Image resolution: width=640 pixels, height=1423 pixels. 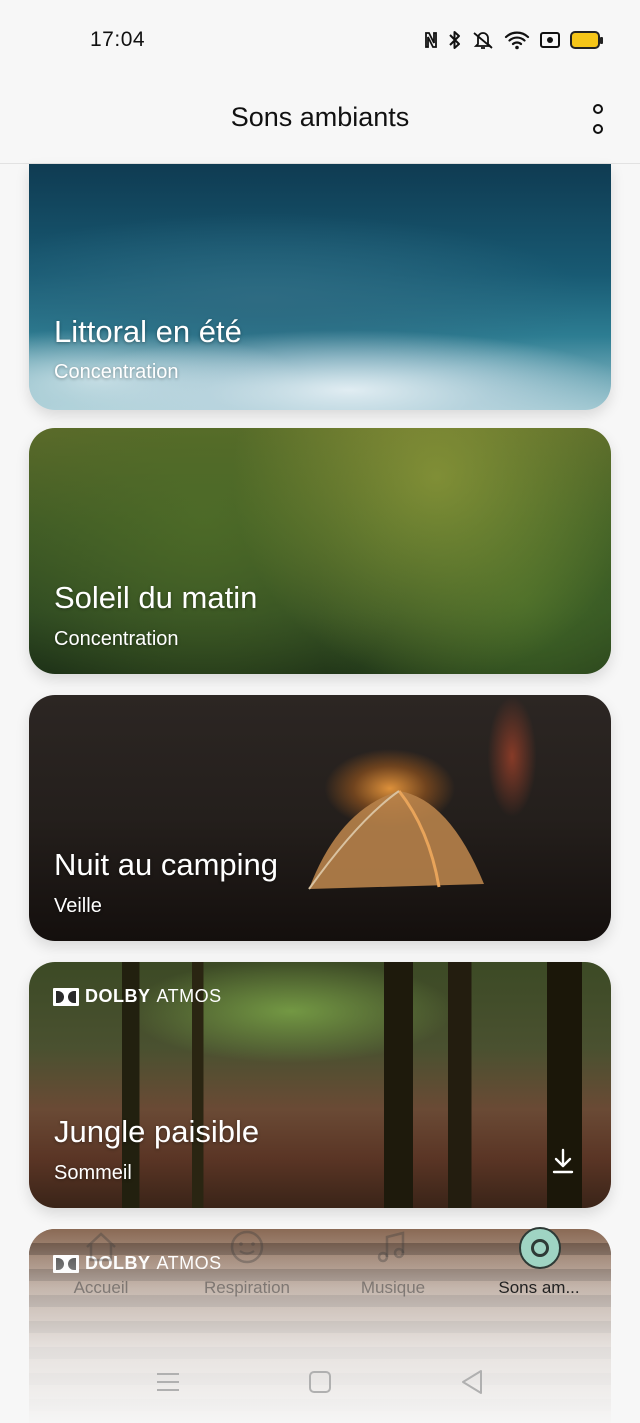 What do you see at coordinates (472, 1382) in the screenshot?
I see `back-triangle-icon` at bounding box center [472, 1382].